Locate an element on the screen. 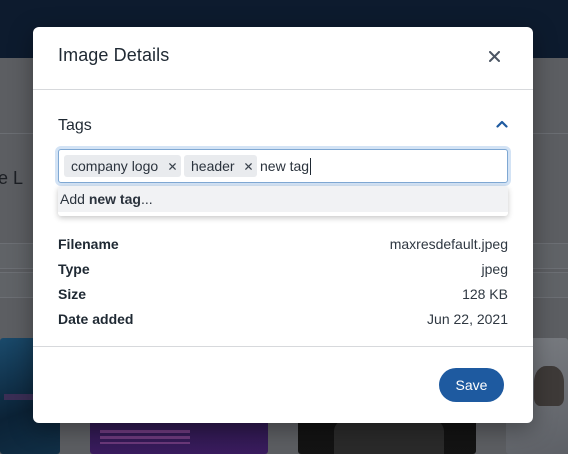 The image size is (568, 454). suggestion-prefix: Add is located at coordinates (74, 199).